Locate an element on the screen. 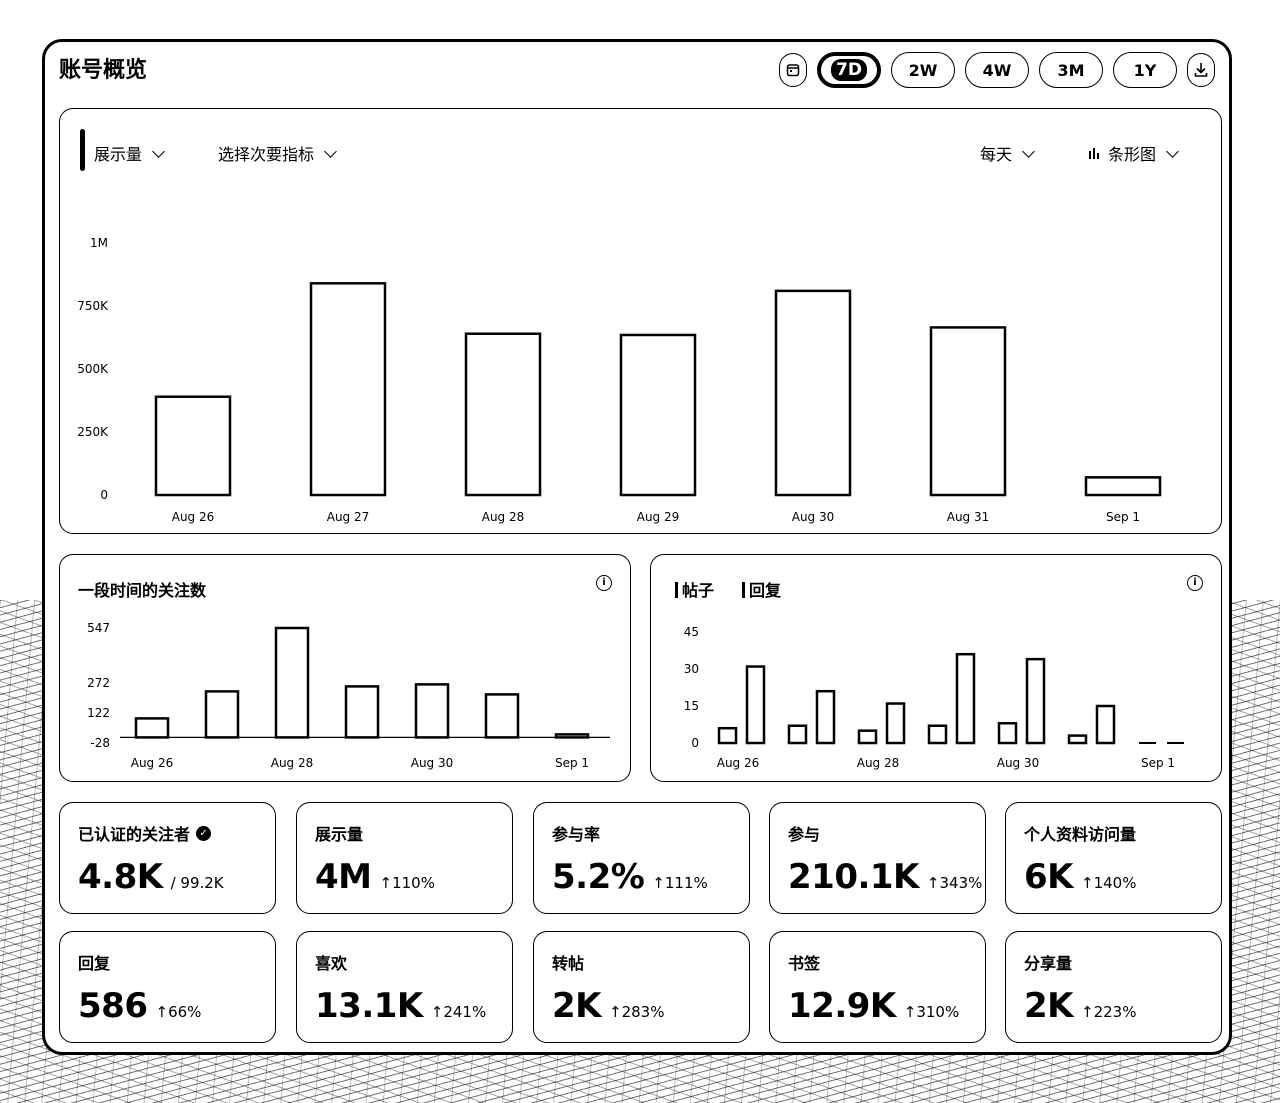 Image resolution: width=1280 pixels, height=1103 pixels. y-axis-tick-label: -28 is located at coordinates (100, 743).